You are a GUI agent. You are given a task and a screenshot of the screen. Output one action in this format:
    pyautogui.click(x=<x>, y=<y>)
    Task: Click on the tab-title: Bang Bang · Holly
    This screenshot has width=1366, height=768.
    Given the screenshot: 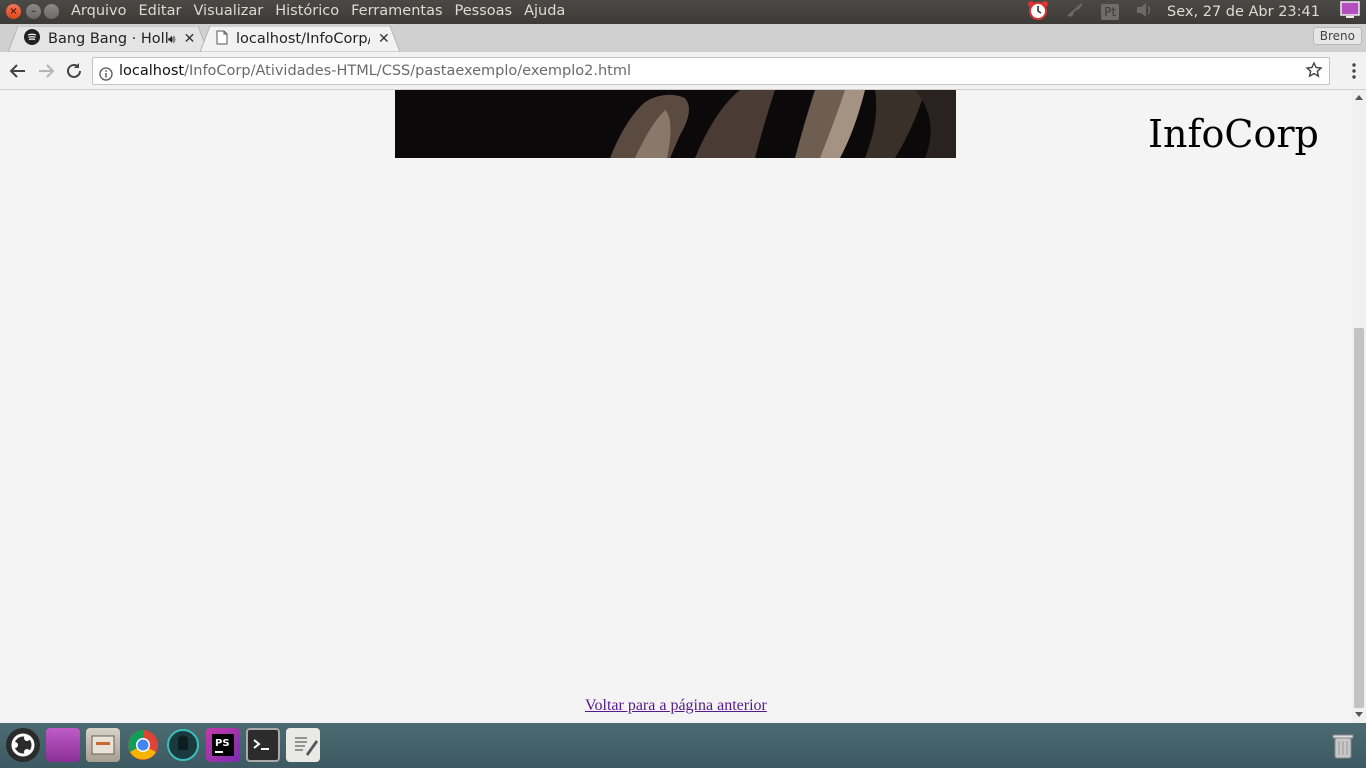 What is the action you would take?
    pyautogui.click(x=108, y=39)
    